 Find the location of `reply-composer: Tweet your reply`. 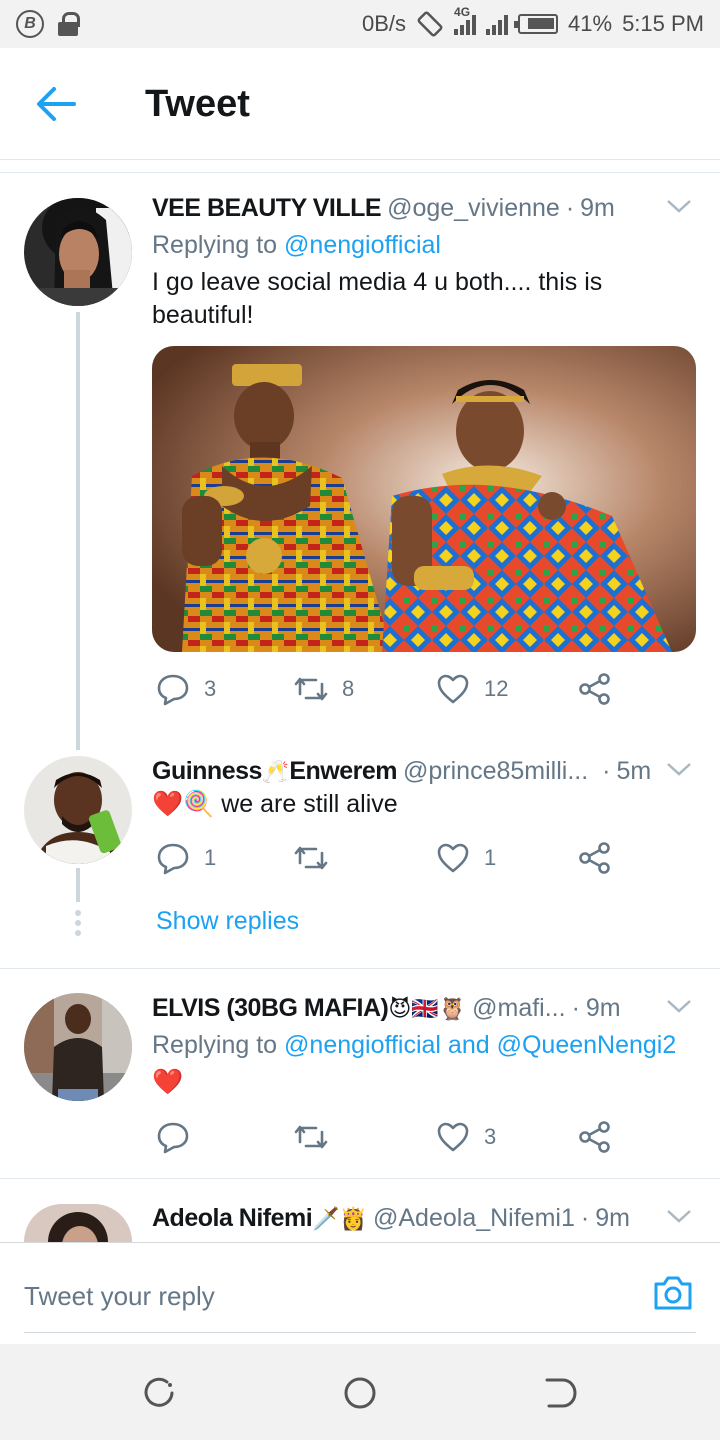

reply-composer: Tweet your reply is located at coordinates (360, 1293).